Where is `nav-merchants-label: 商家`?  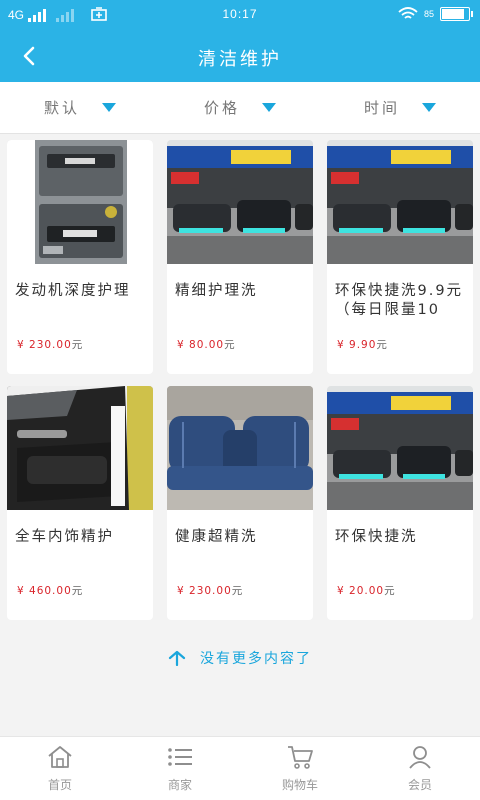
nav-merchants-label: 商家 is located at coordinates (179, 785).